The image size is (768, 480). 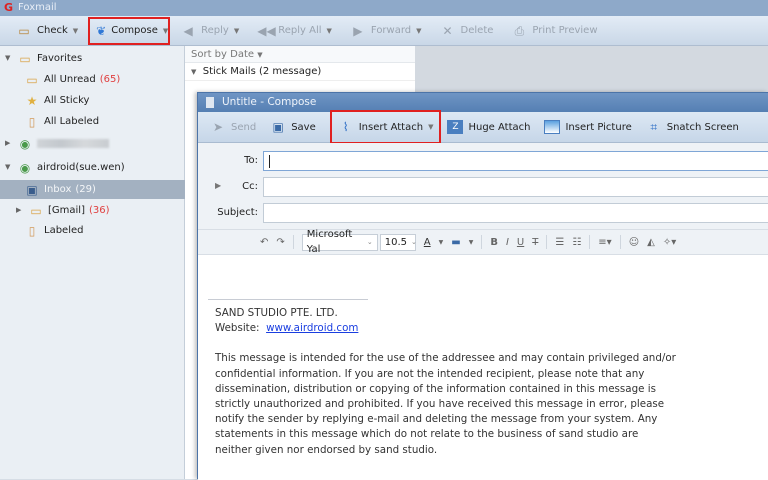 What do you see at coordinates (455, 242) in the screenshot?
I see `highlight-color-icon: ▬` at bounding box center [455, 242].